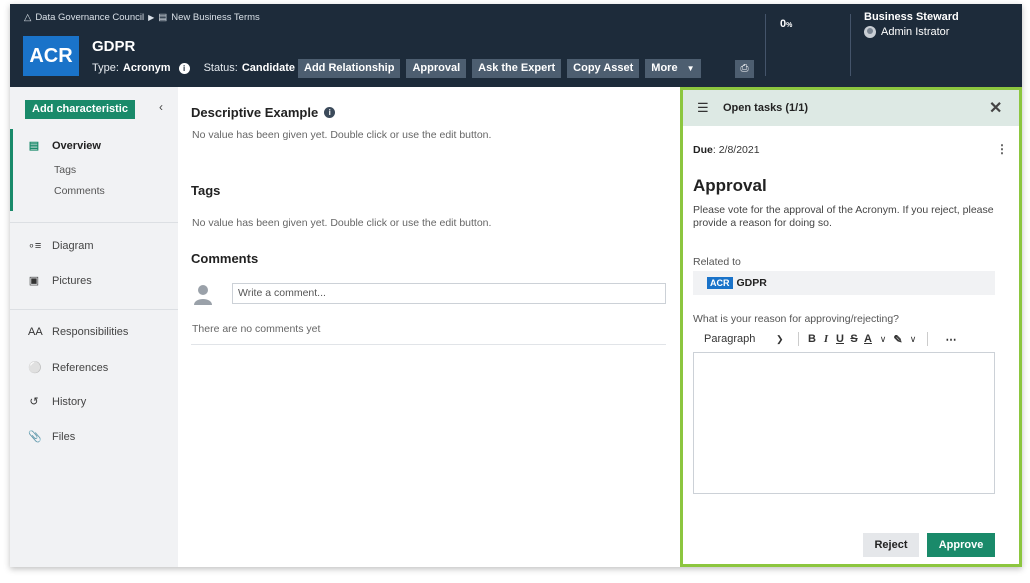  Describe the element at coordinates (220, 68) in the screenshot. I see `status-label: Status:` at that location.